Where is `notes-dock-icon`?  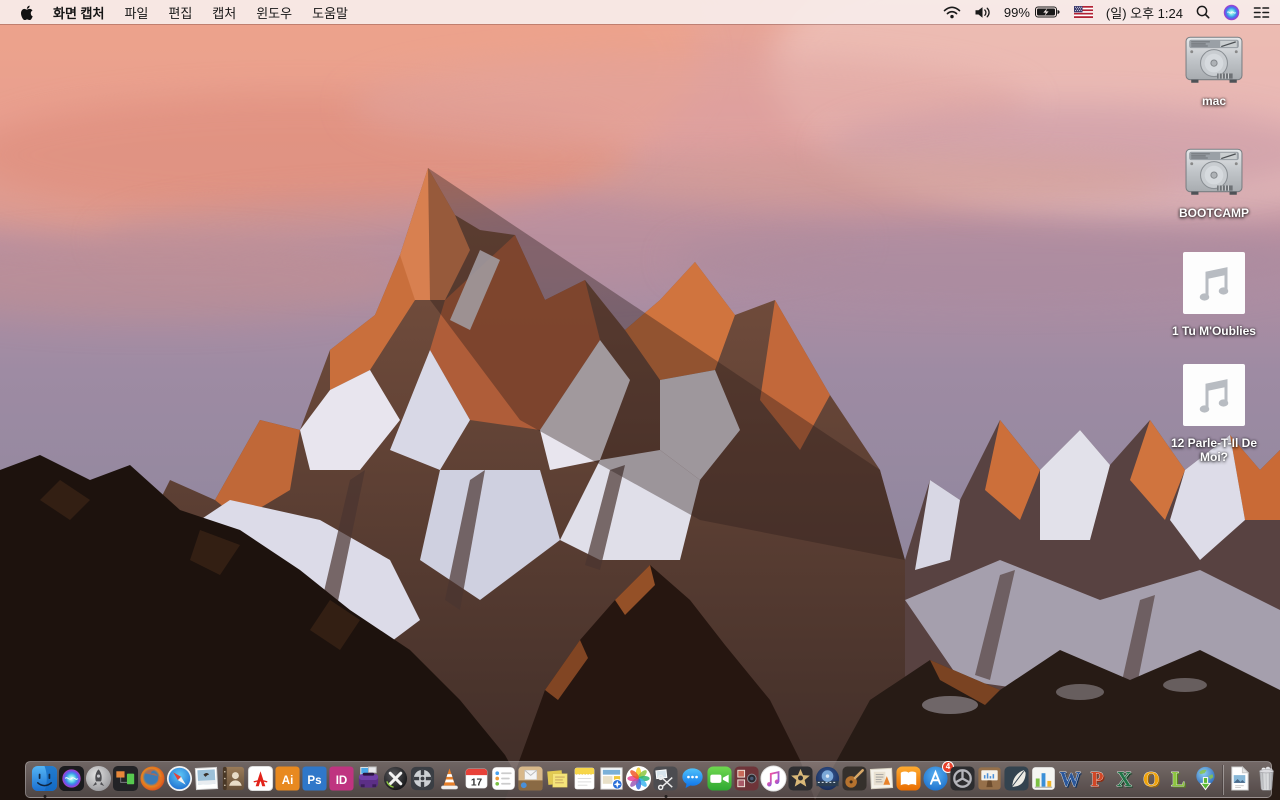
notes-dock-icon is located at coordinates (584, 779).